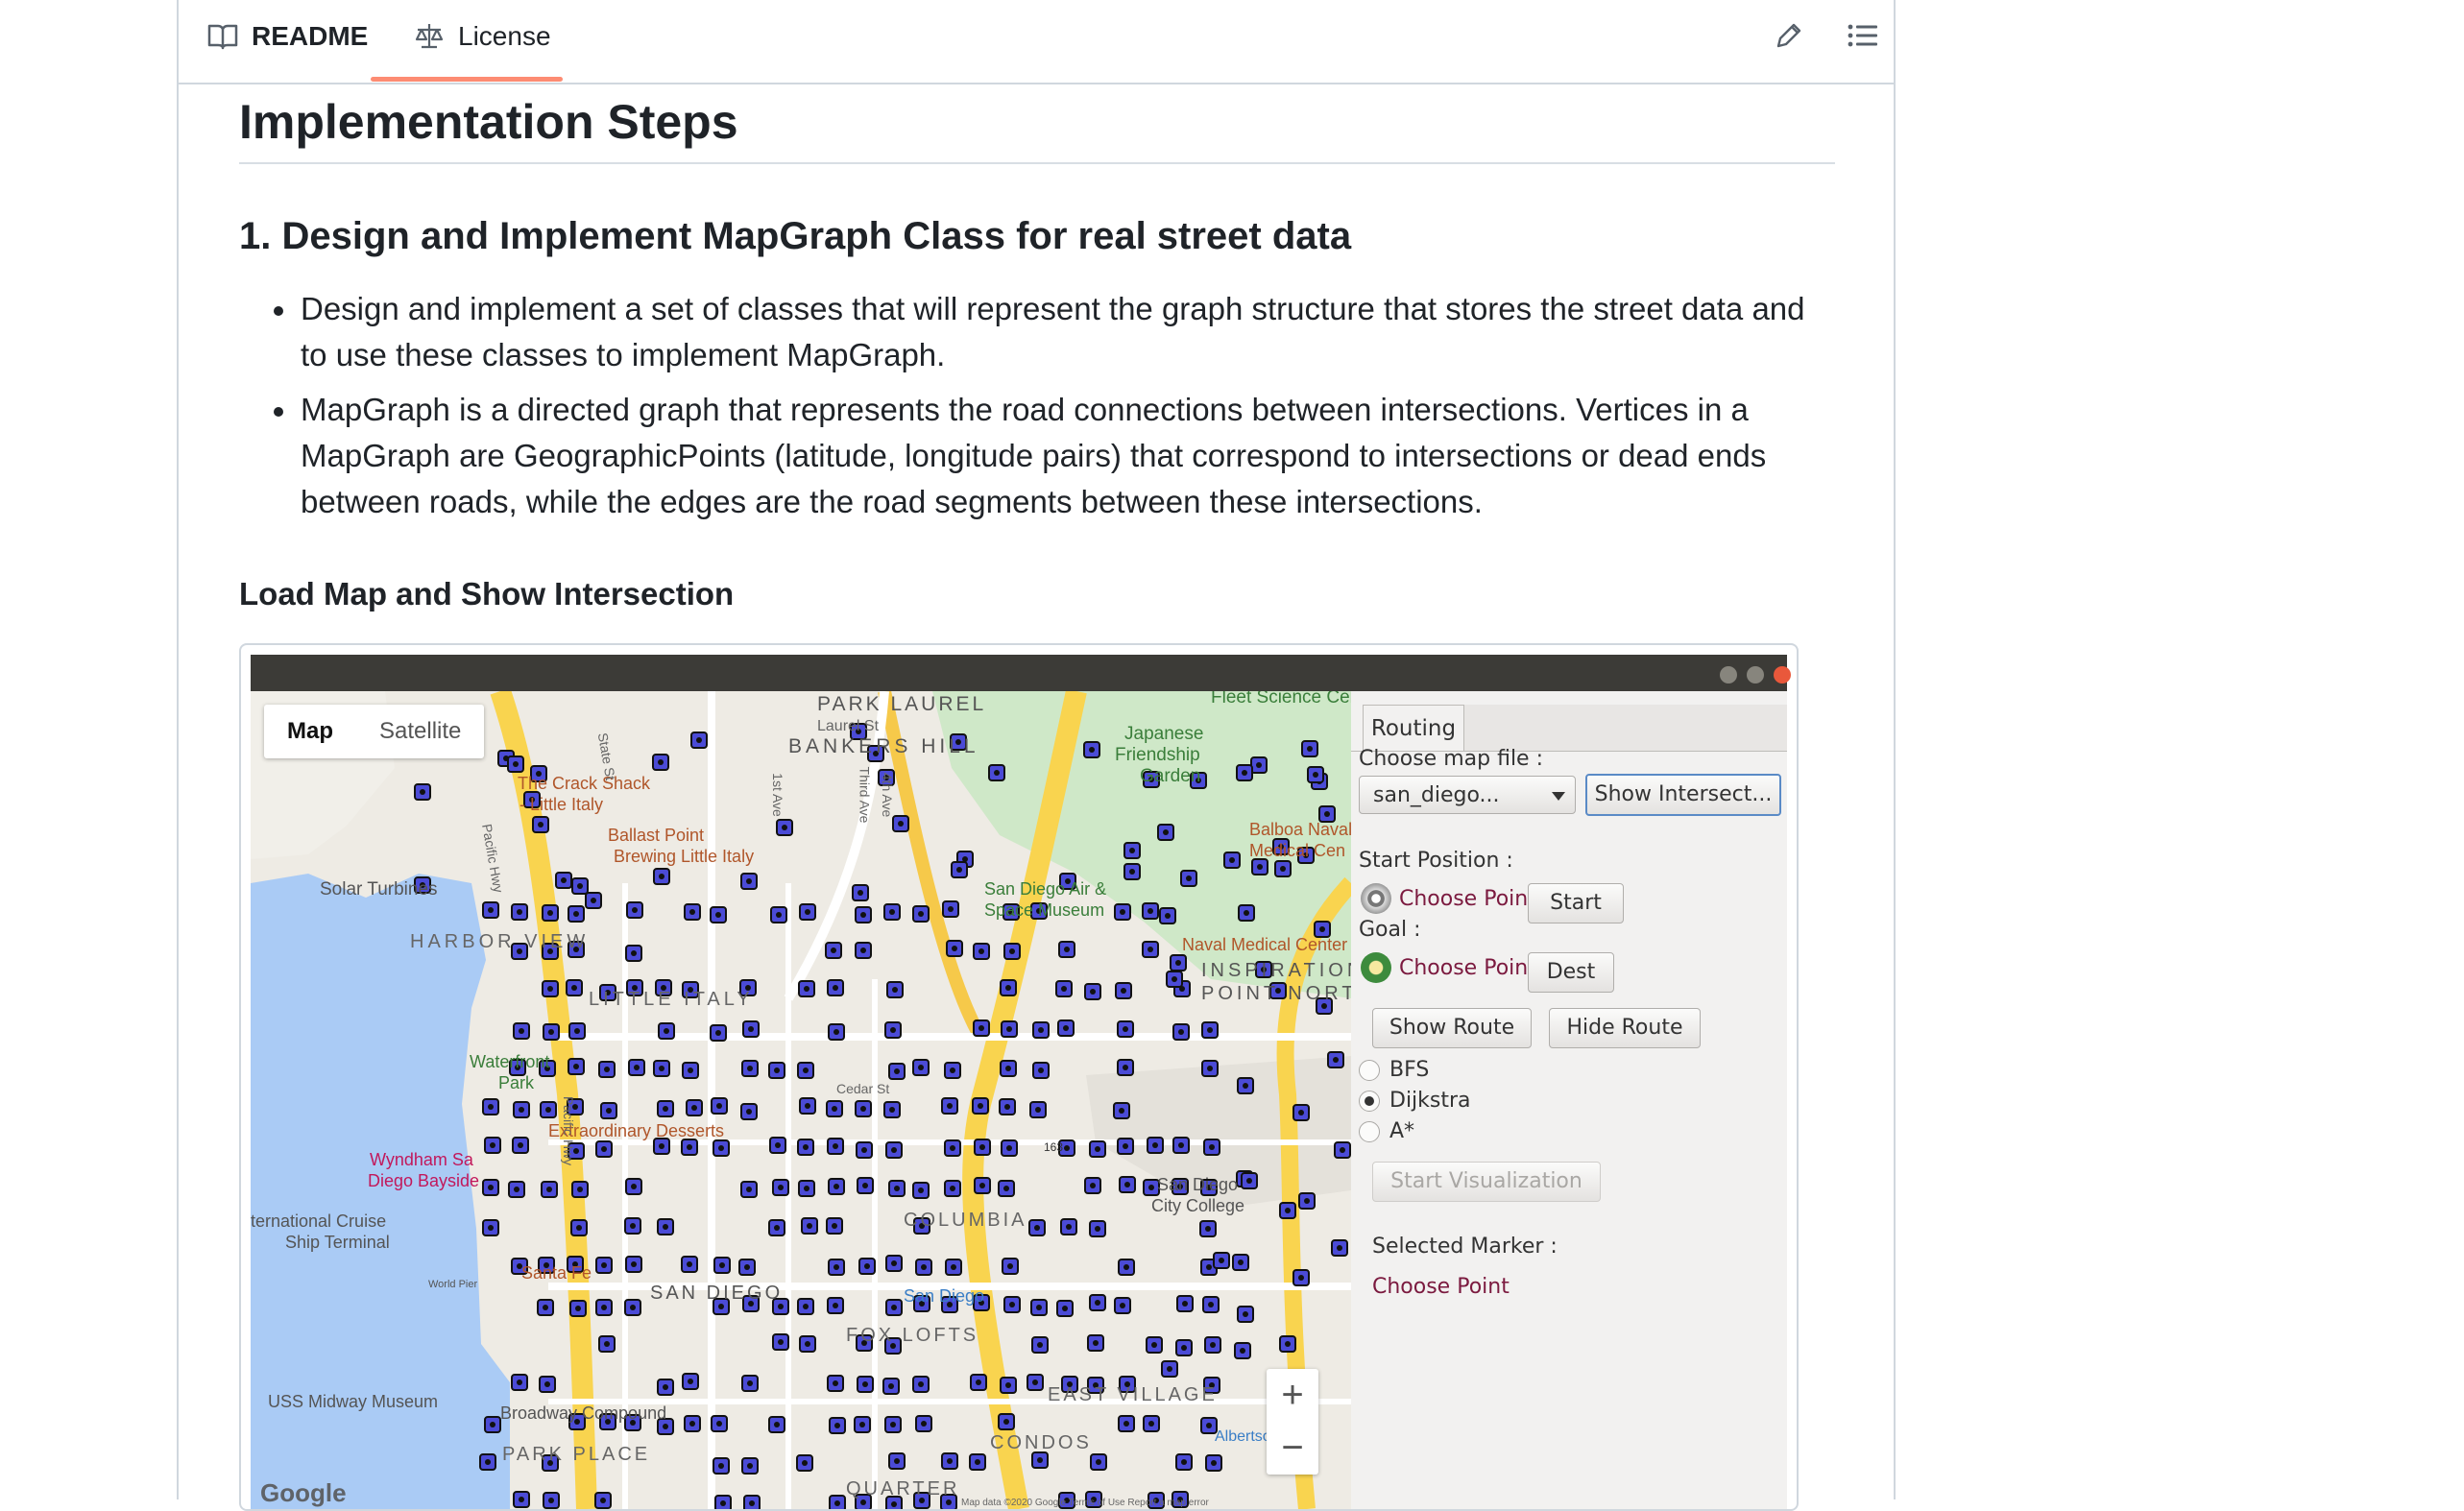  I want to click on tab-routing: Routing, so click(1413, 728).